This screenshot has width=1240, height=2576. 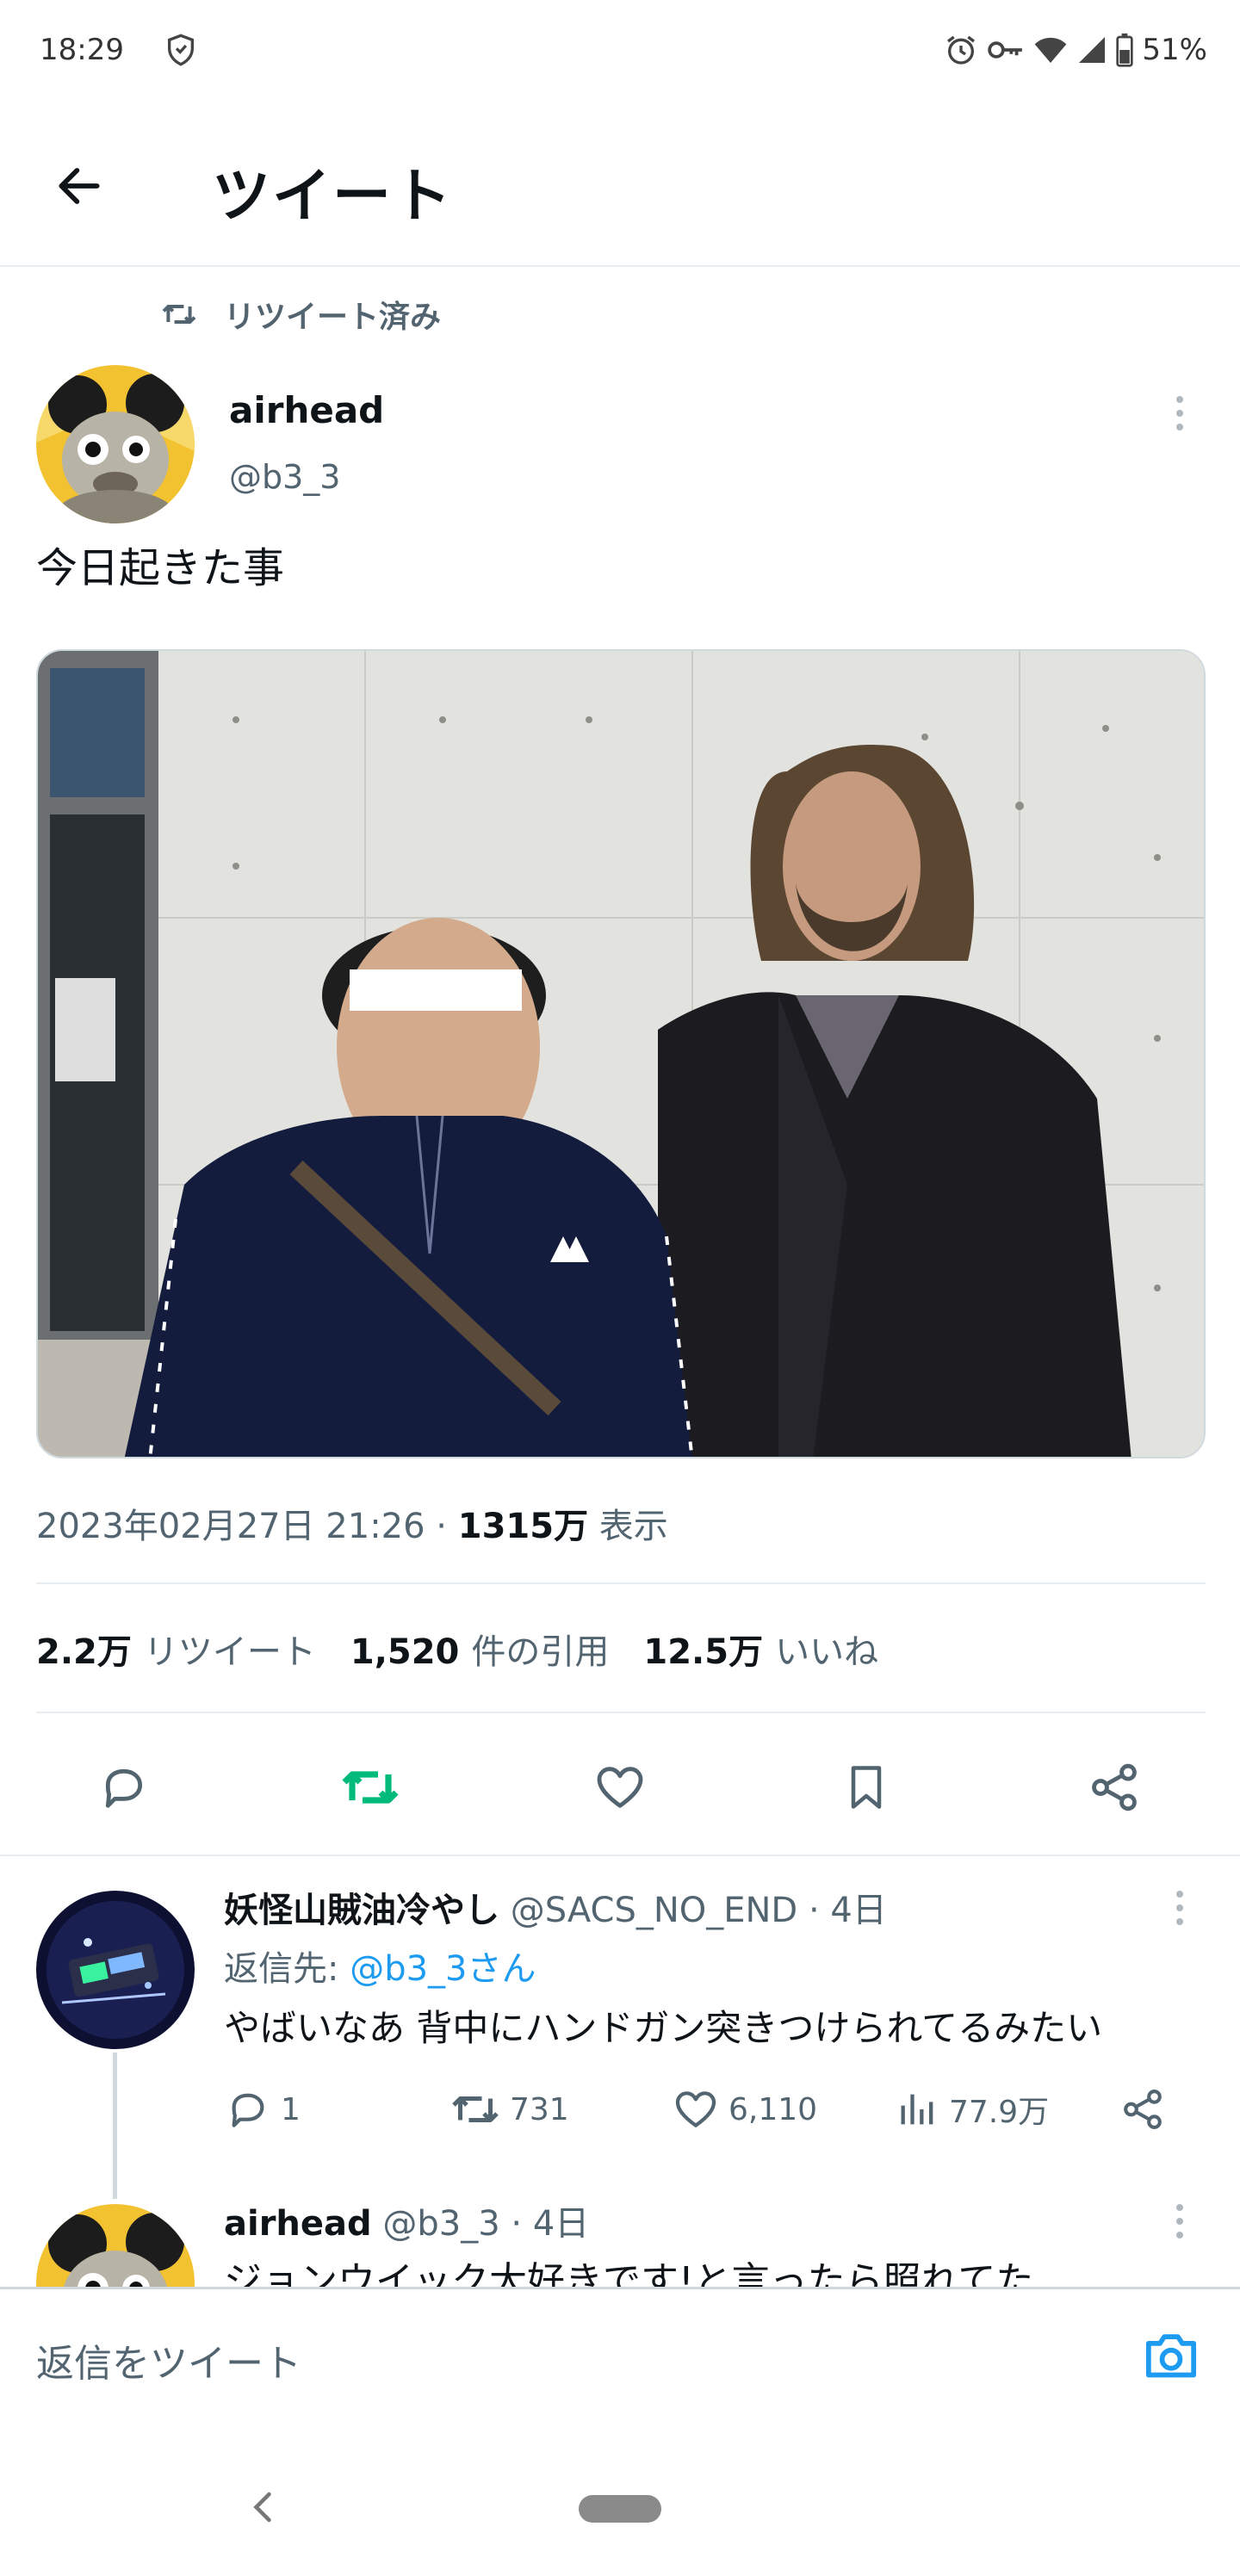 I want to click on alarm-icon, so click(x=962, y=50).